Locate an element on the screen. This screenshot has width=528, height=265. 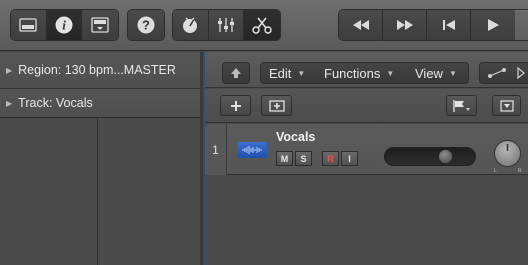
track-header-toolbar is located at coordinates (366, 106).